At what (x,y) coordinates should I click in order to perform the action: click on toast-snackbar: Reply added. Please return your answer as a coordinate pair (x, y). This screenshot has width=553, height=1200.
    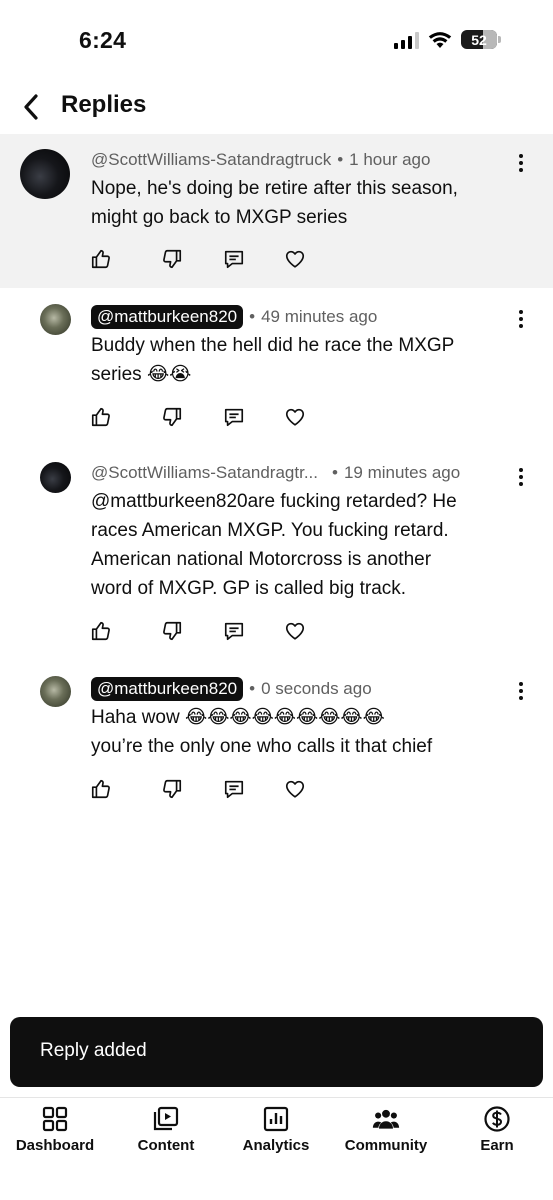
    Looking at the image, I should click on (276, 1052).